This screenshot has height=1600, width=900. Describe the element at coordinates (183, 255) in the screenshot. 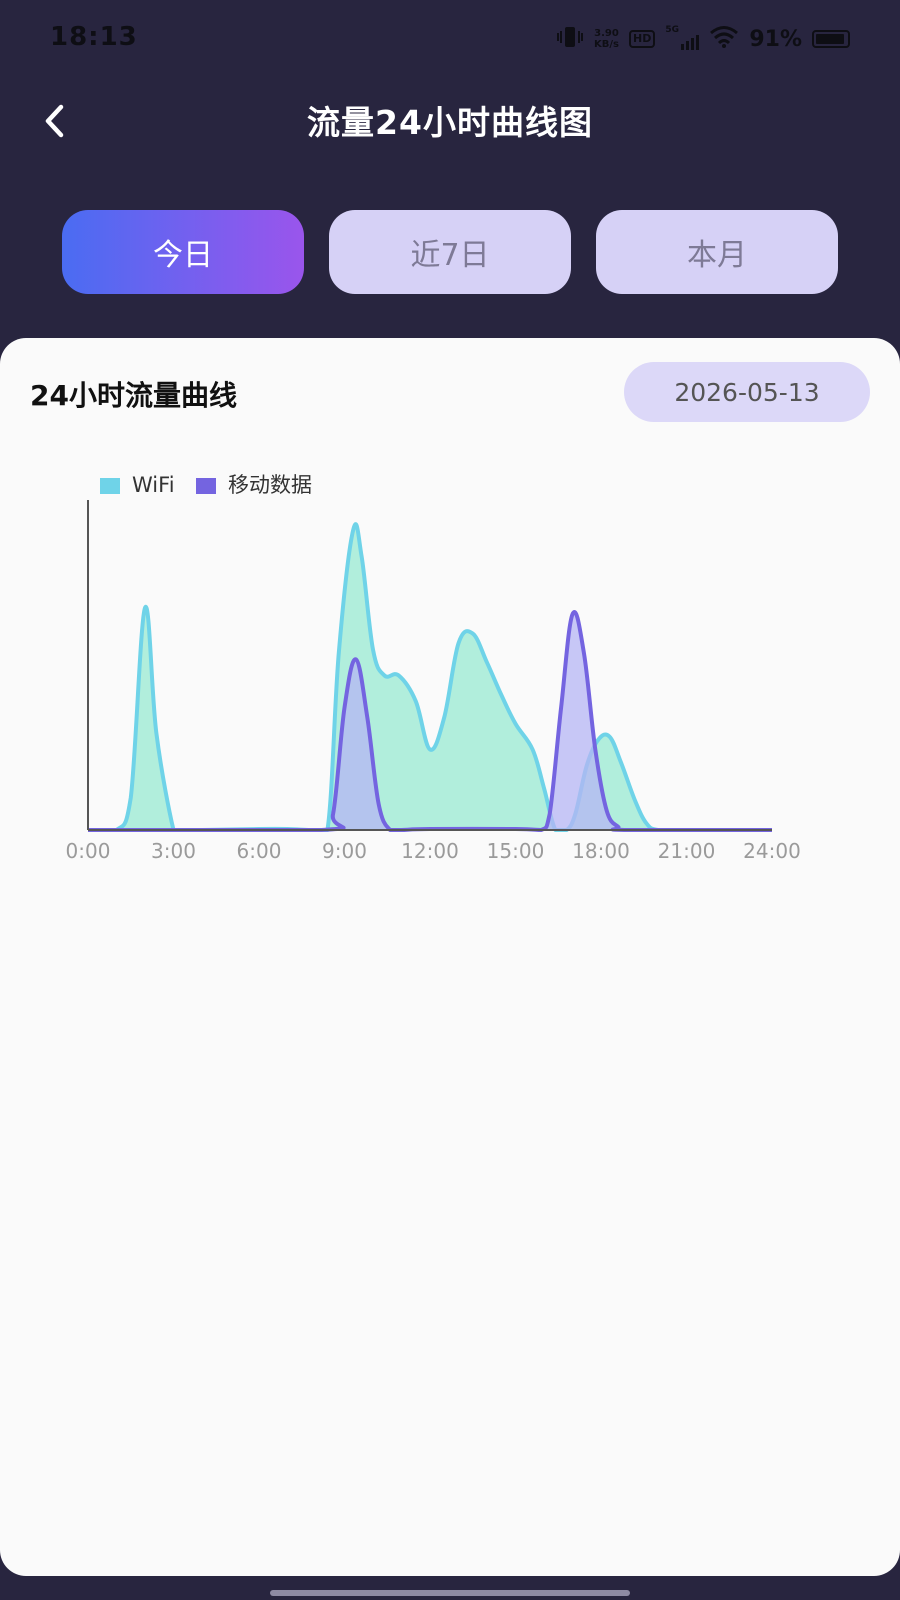

I see `tab-today-label: 今日` at that location.